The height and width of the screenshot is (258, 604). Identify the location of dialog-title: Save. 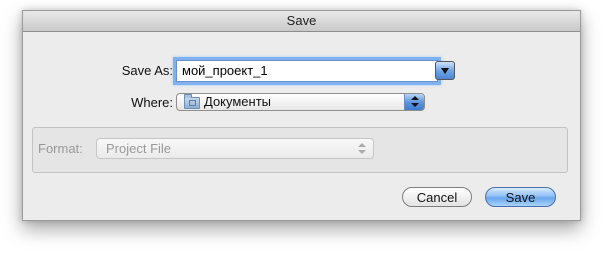
(301, 21).